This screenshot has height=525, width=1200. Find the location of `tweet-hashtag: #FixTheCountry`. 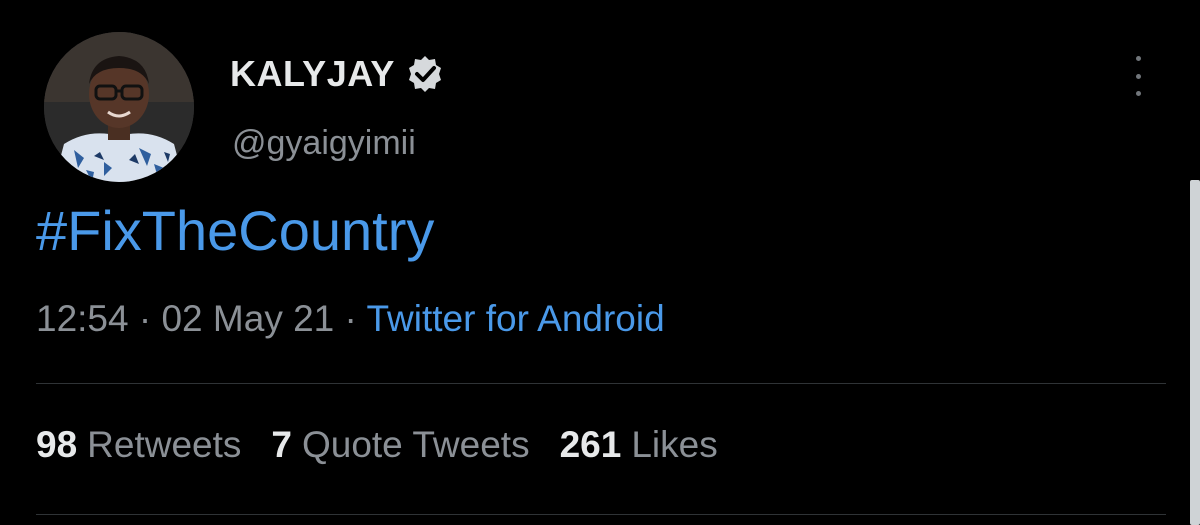

tweet-hashtag: #FixTheCountry is located at coordinates (235, 230).